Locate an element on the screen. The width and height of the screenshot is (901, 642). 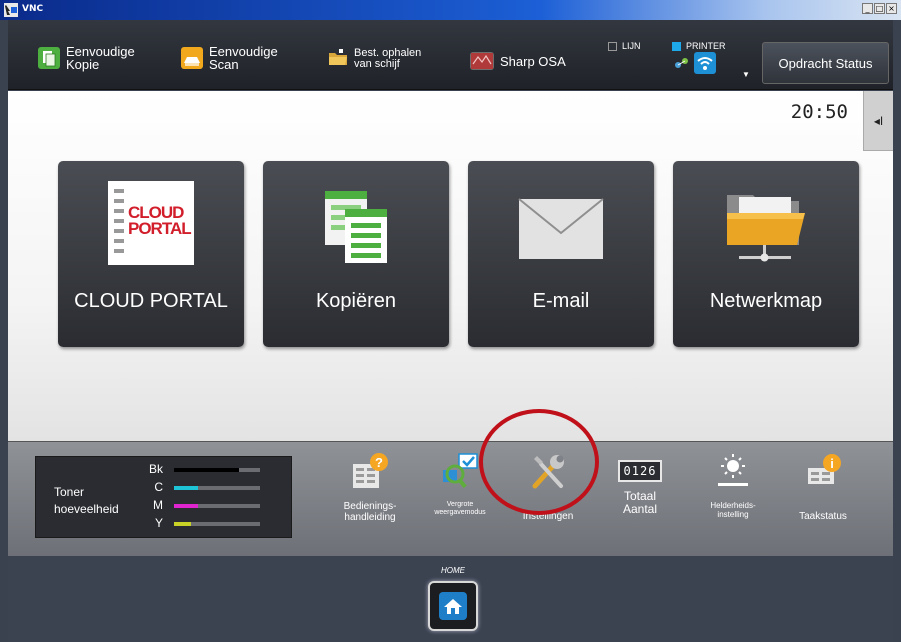
line-label: LIJN is located at coordinates (631, 46).